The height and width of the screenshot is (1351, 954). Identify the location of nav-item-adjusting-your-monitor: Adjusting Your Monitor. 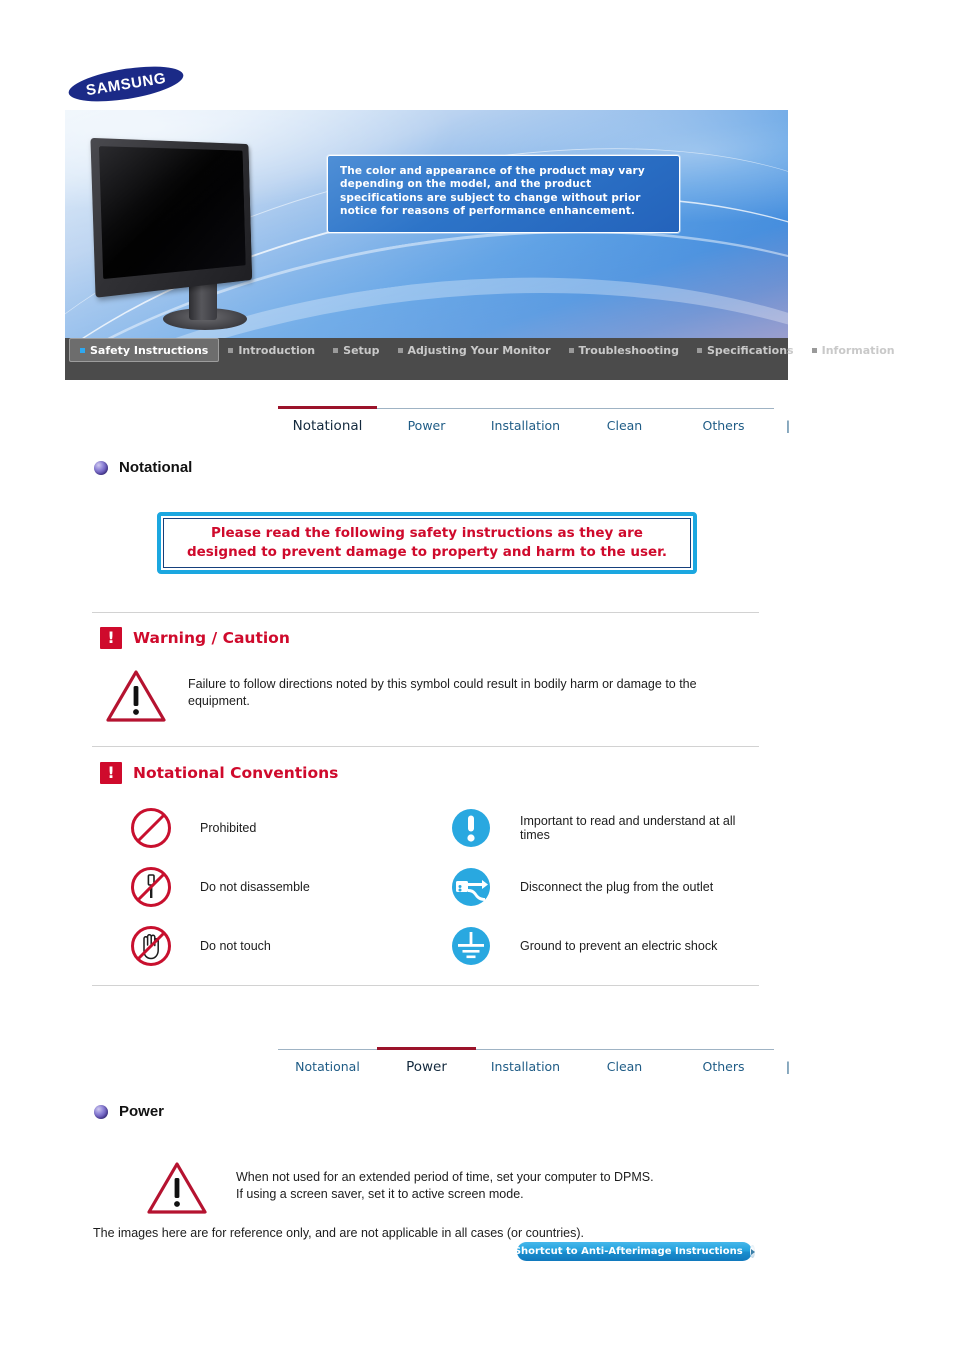
(474, 350).